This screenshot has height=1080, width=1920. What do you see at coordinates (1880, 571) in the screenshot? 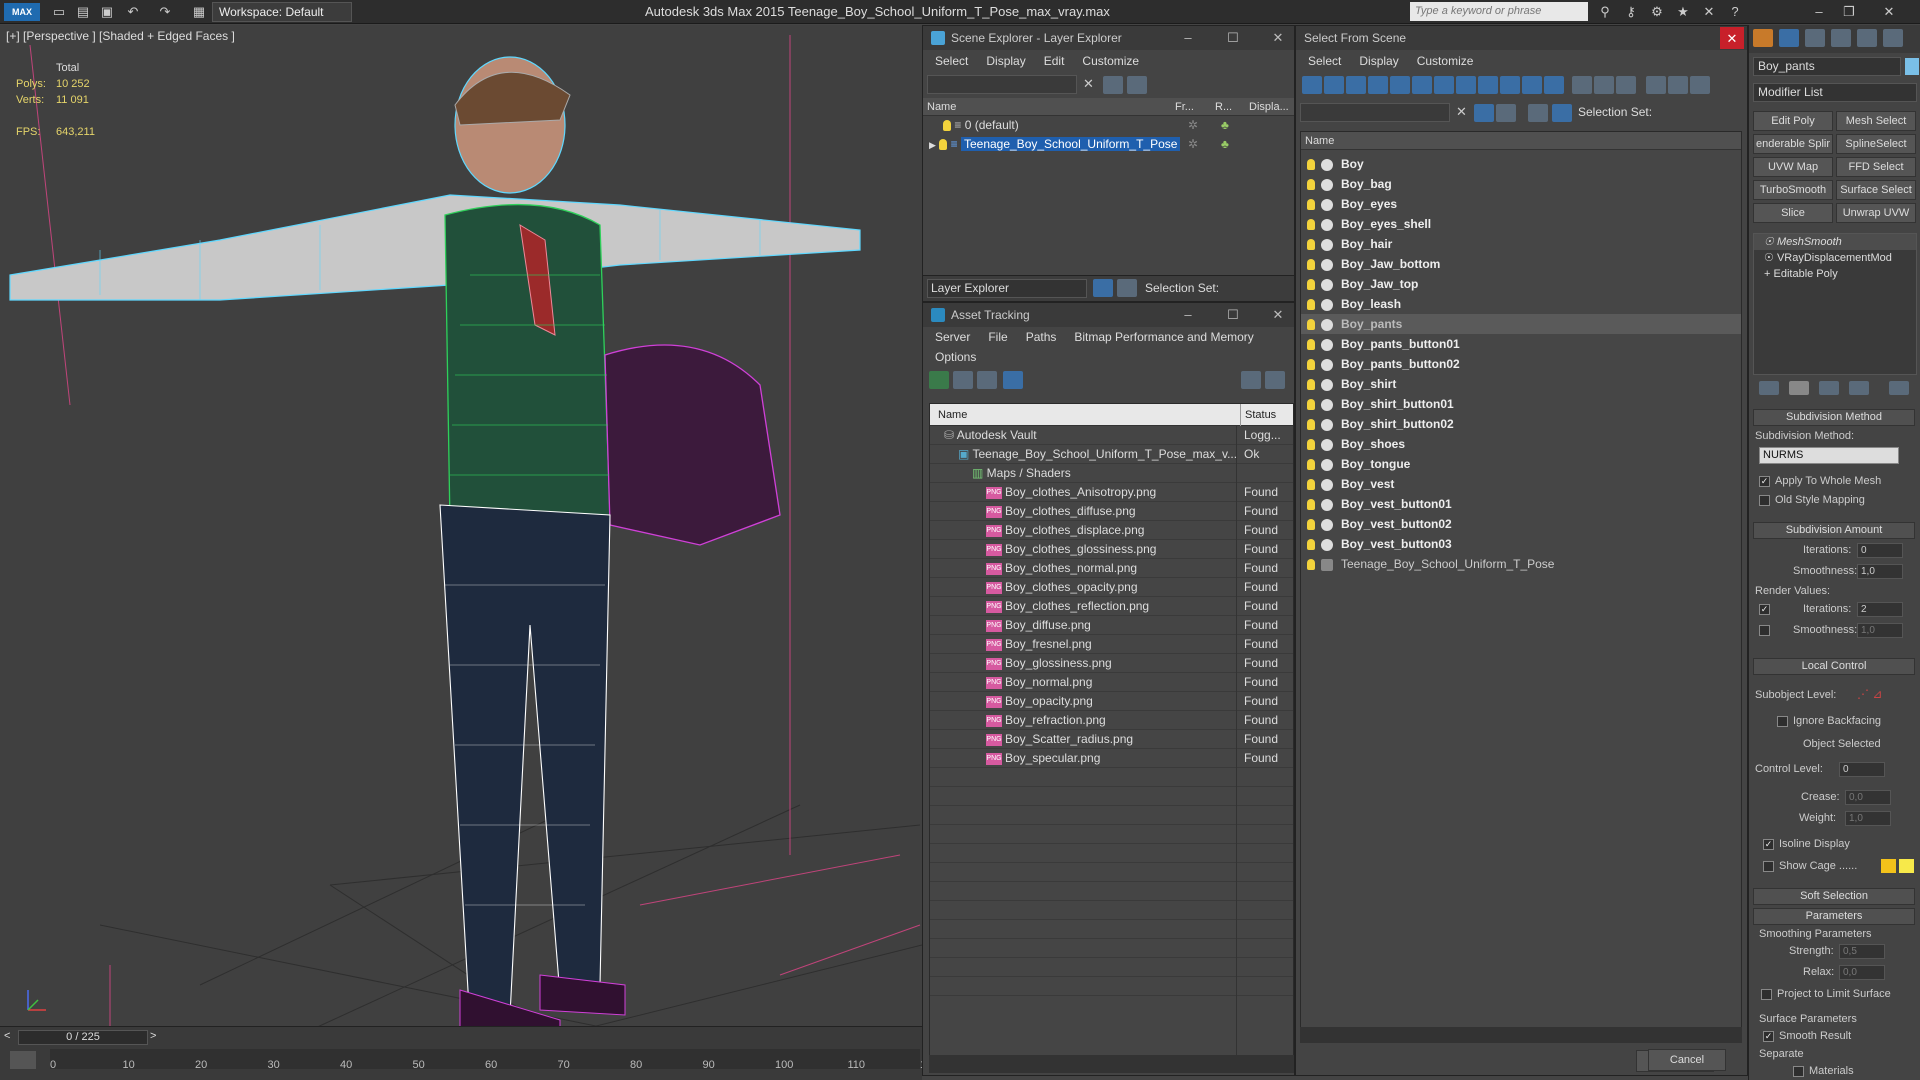
I see `smoothness-spinner: 1,0` at bounding box center [1880, 571].